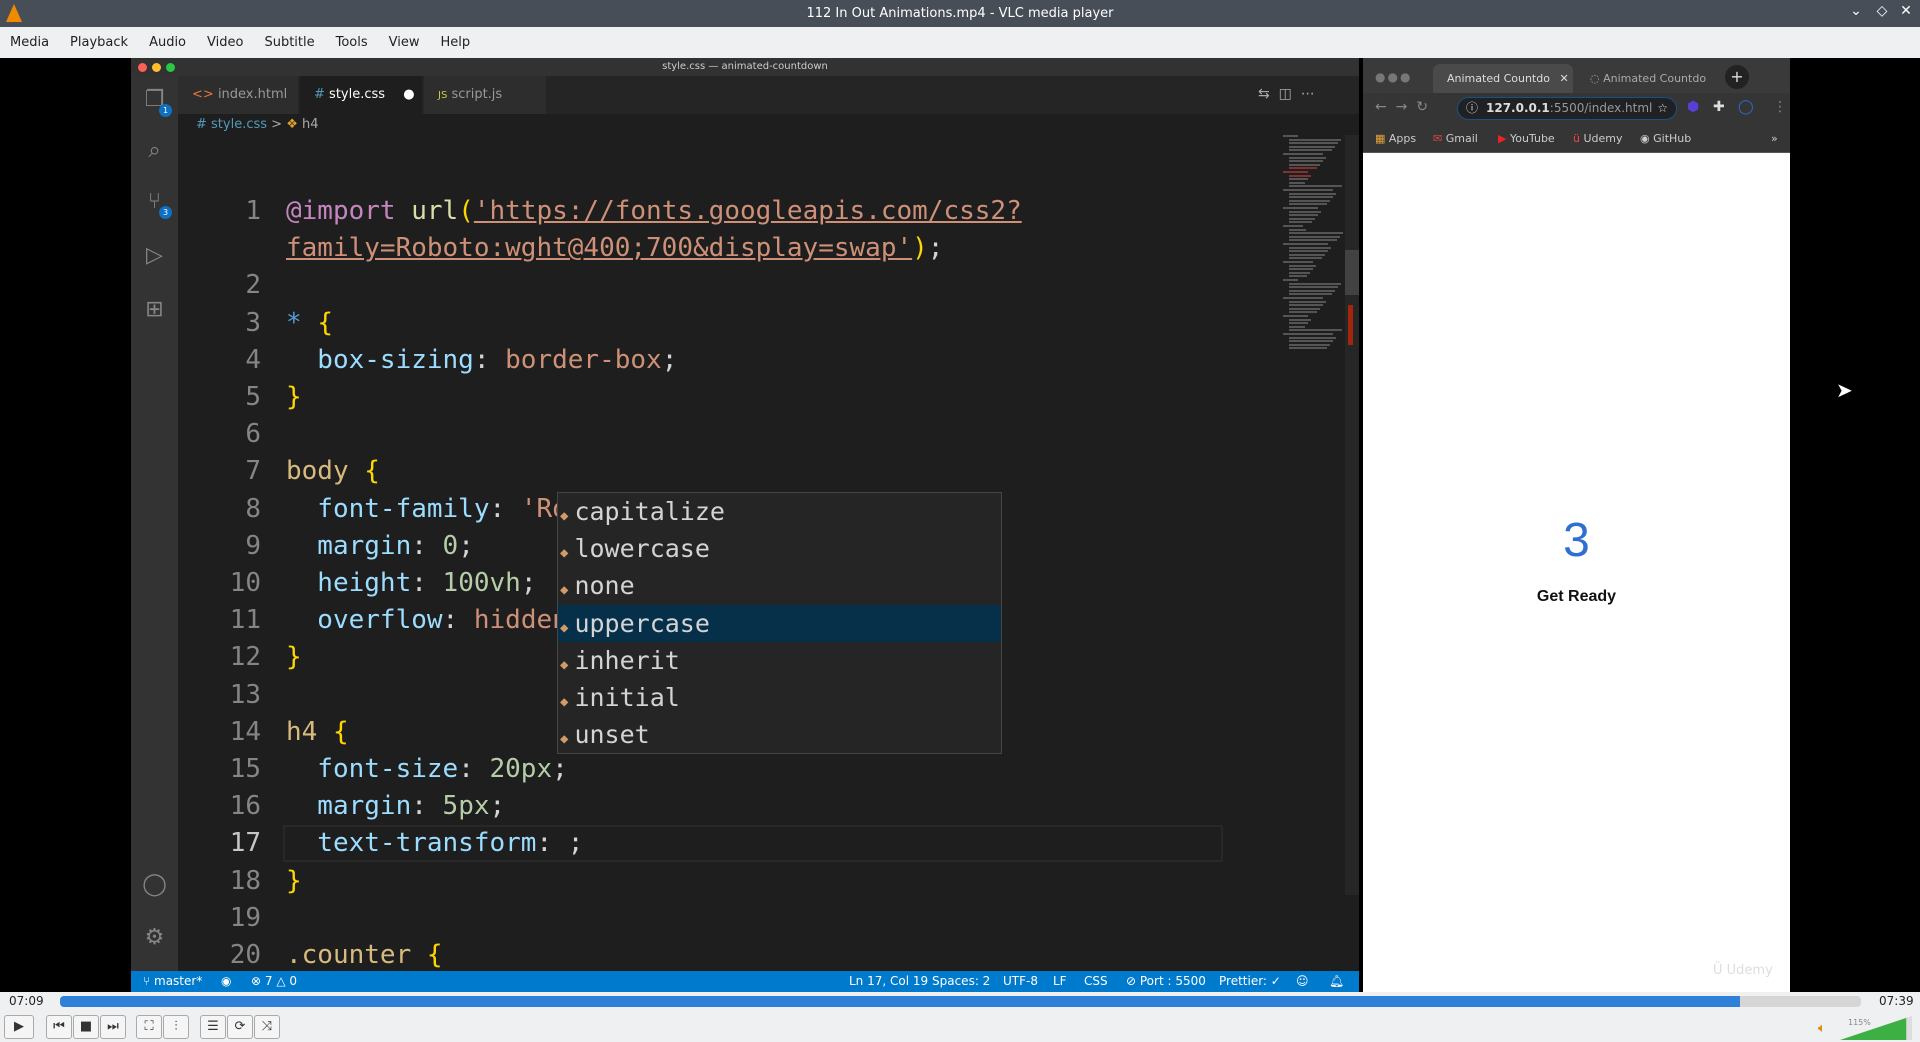 This screenshot has width=1920, height=1042. Describe the element at coordinates (19, 1027) in the screenshot. I see `play-button: ▶` at that location.